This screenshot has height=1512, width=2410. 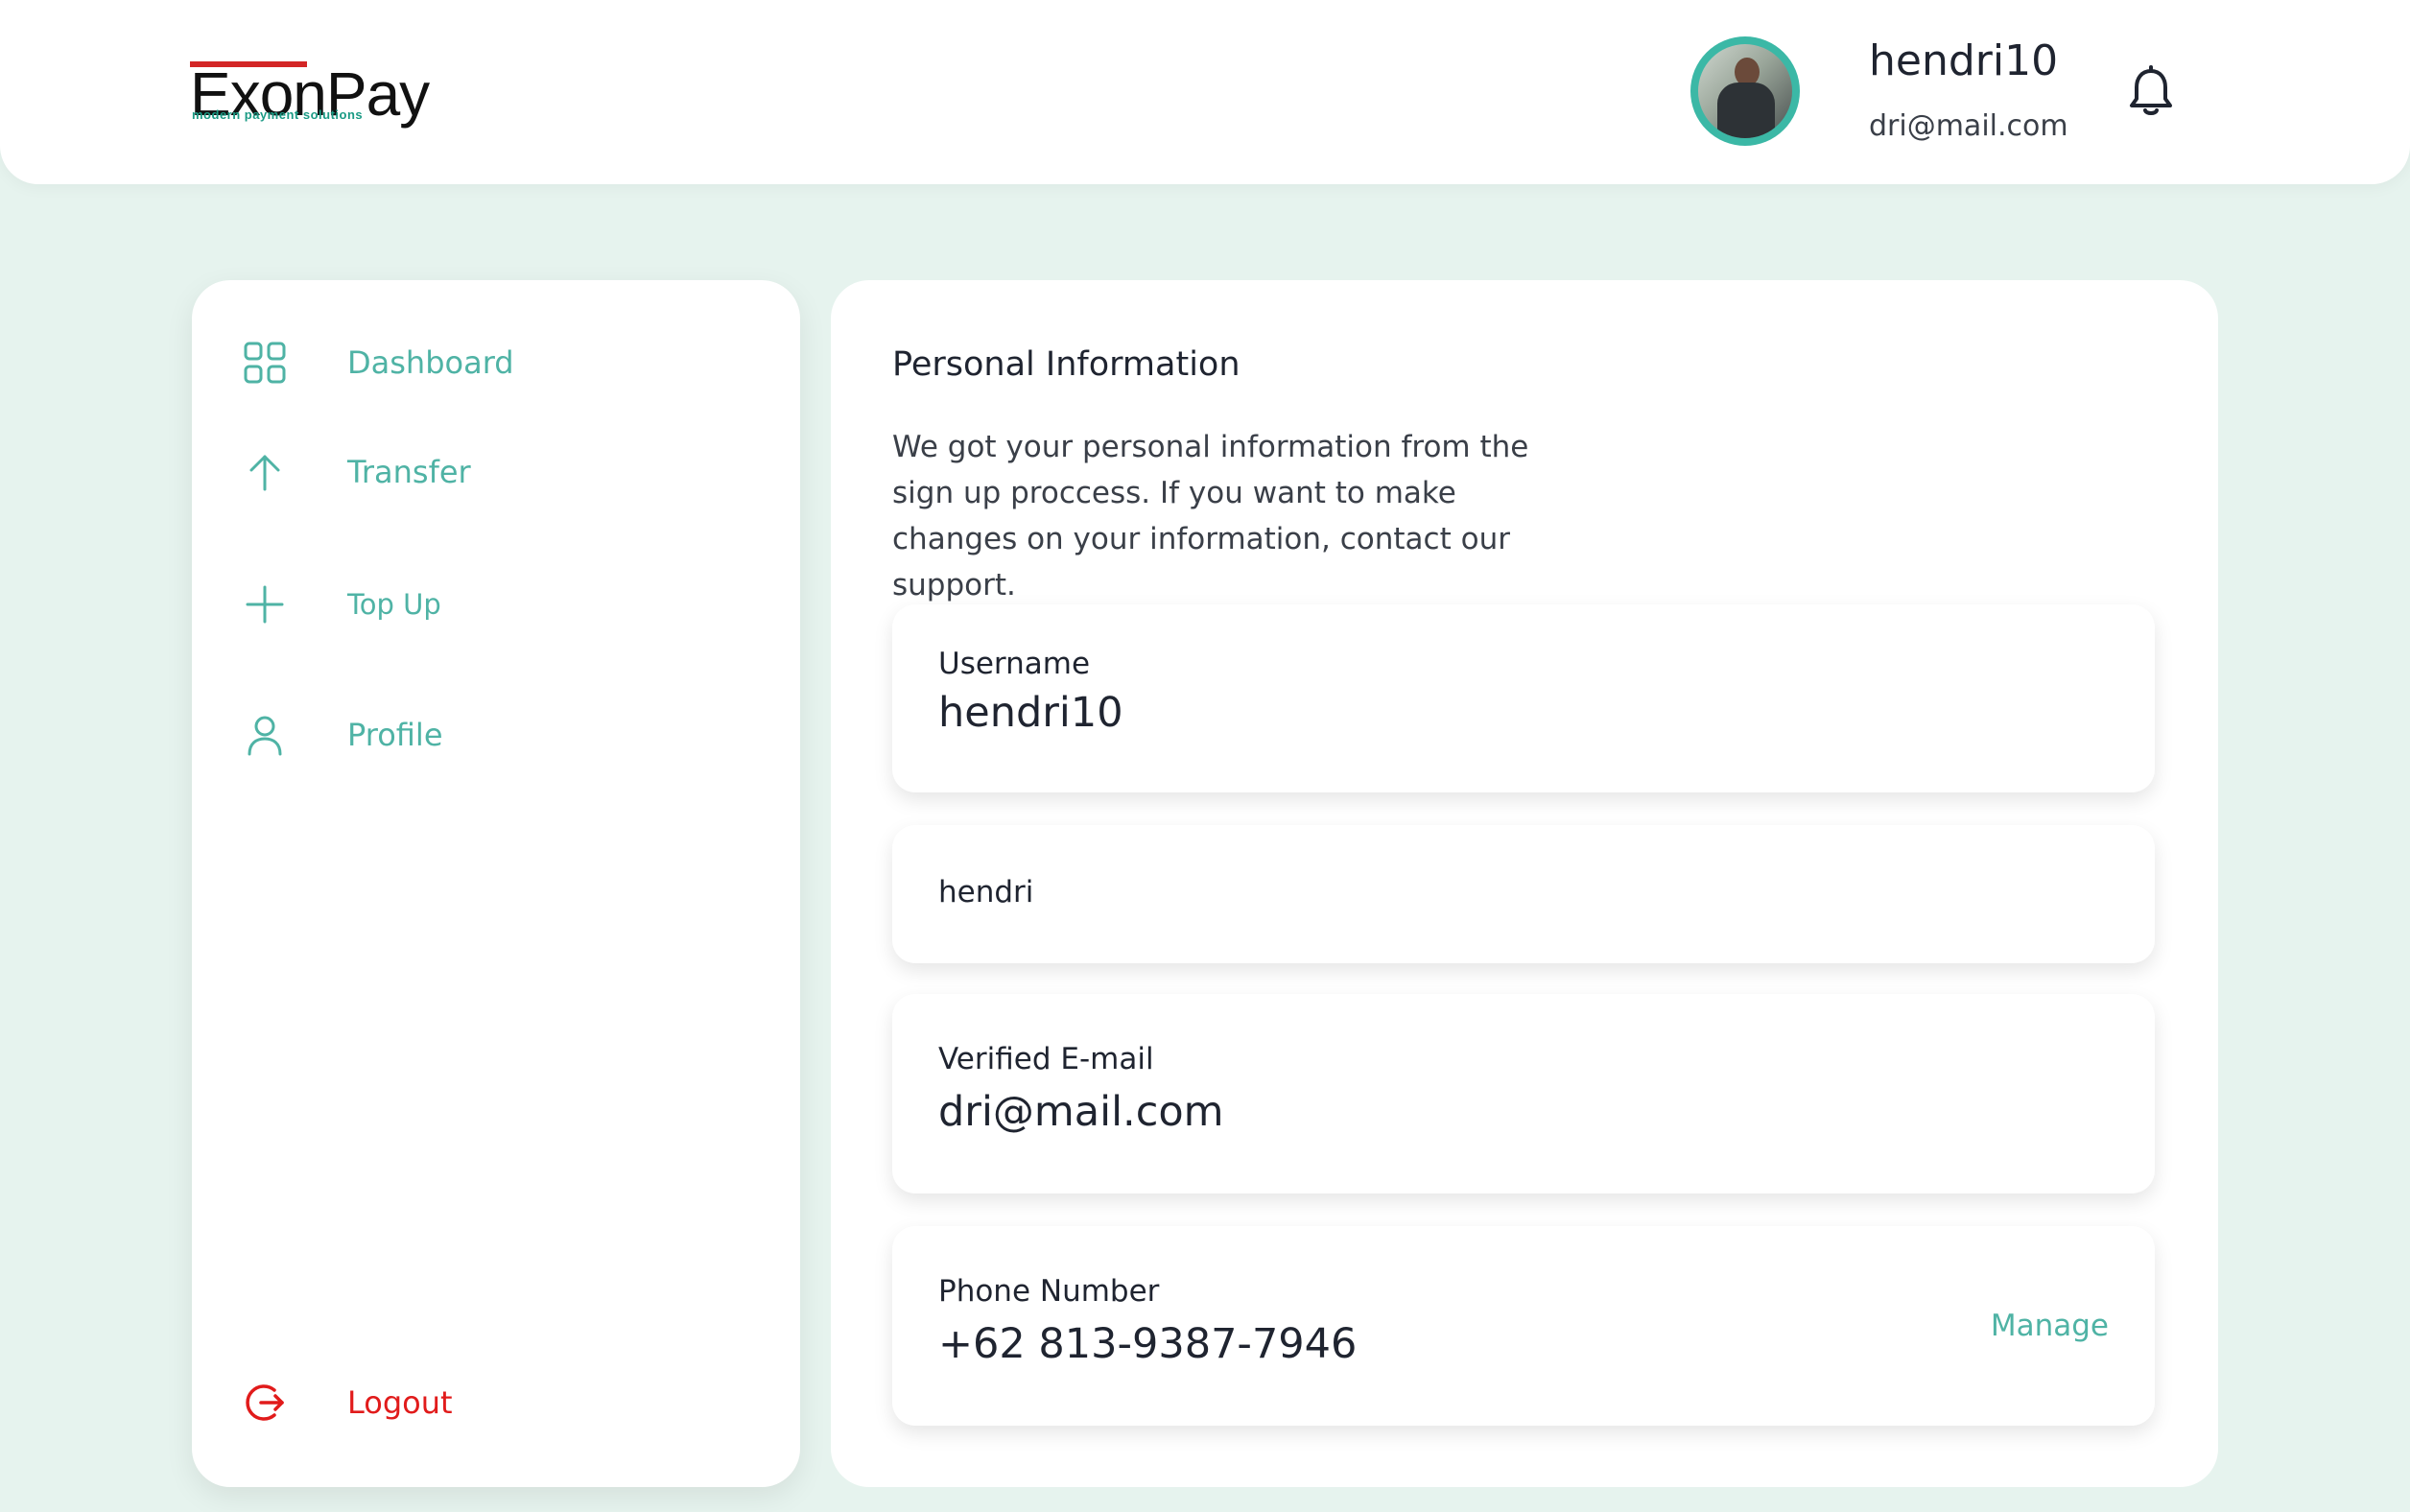 I want to click on manage-phone-link: Manage, so click(x=2050, y=1326).